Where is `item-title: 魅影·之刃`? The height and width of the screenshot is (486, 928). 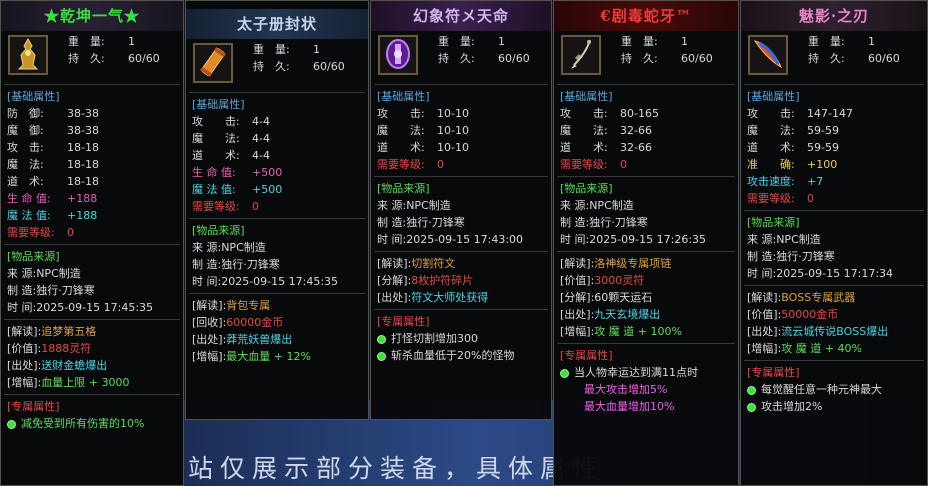 item-title: 魅影·之刃 is located at coordinates (834, 16).